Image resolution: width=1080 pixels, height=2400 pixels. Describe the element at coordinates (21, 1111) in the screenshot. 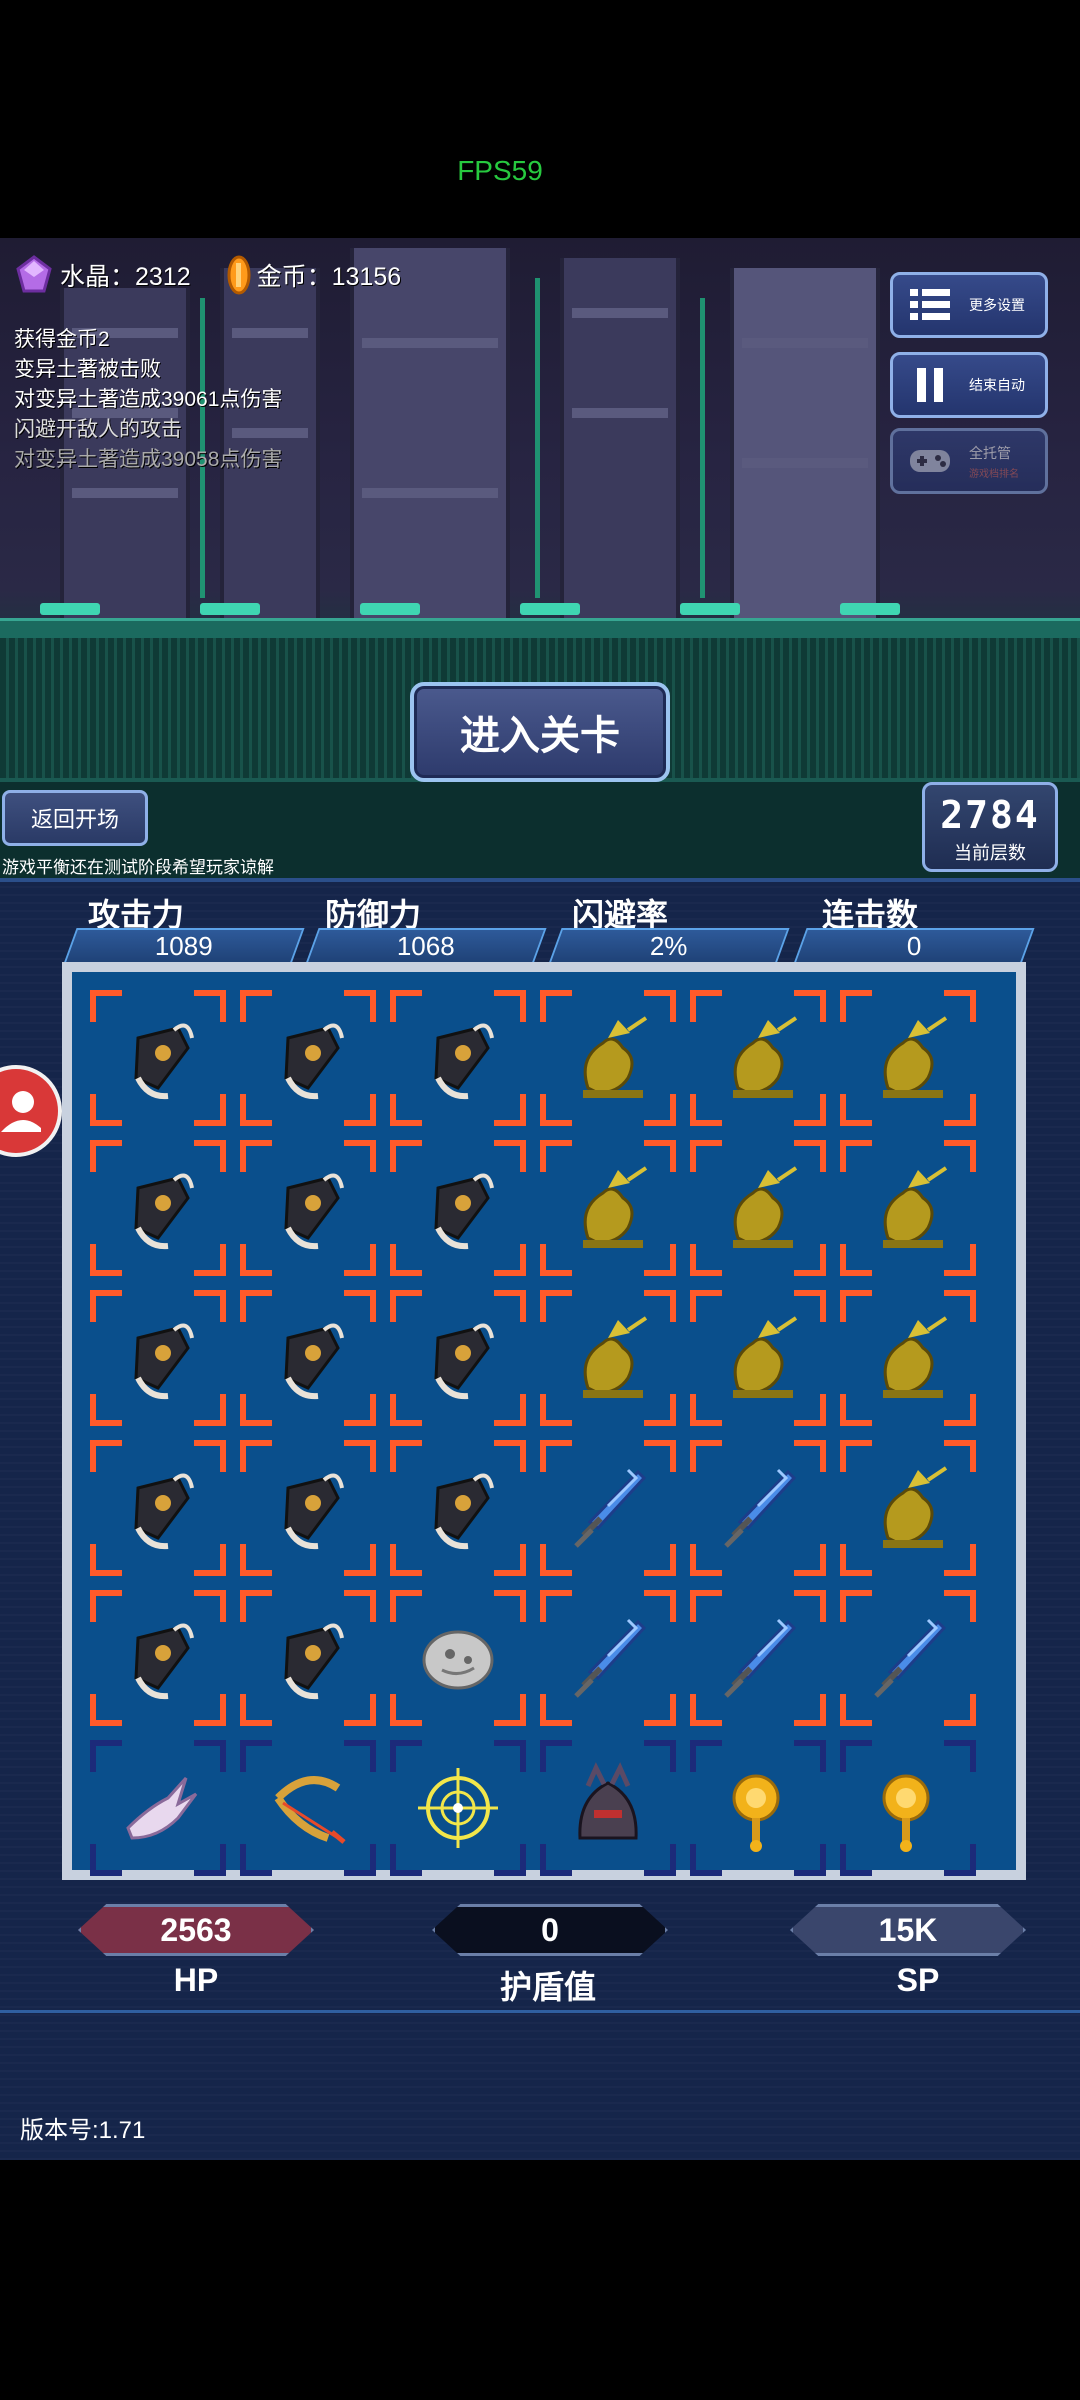

I see `user-icon` at that location.